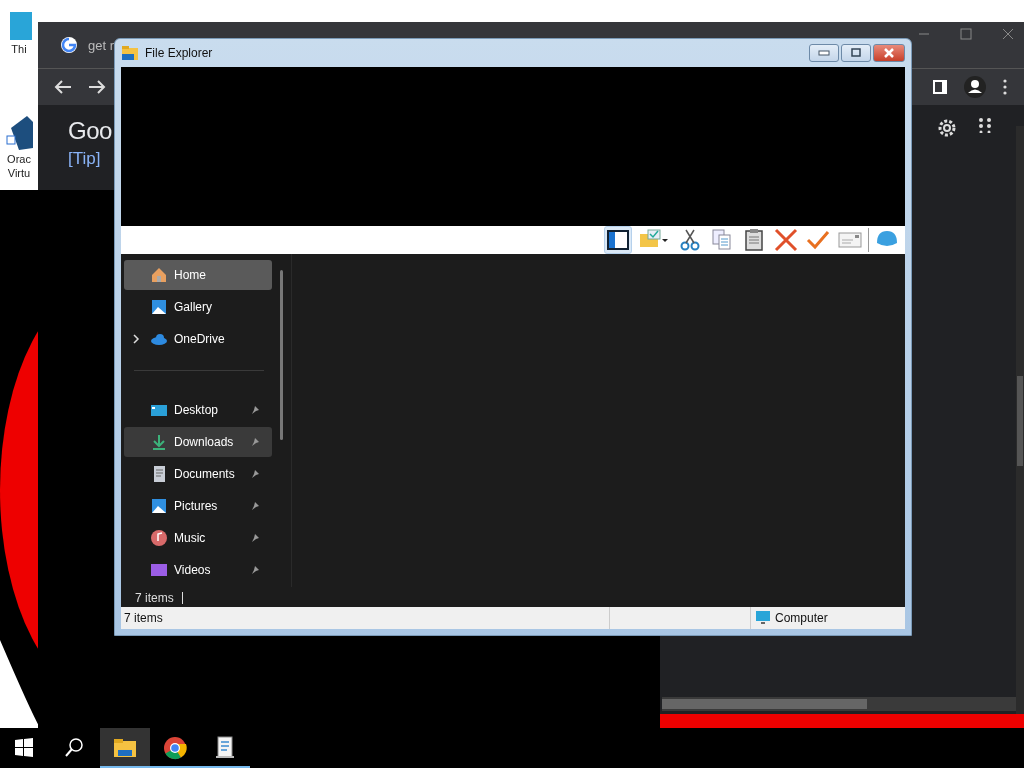 The width and height of the screenshot is (1024, 768). I want to click on result-link: [Tip], so click(84, 159).